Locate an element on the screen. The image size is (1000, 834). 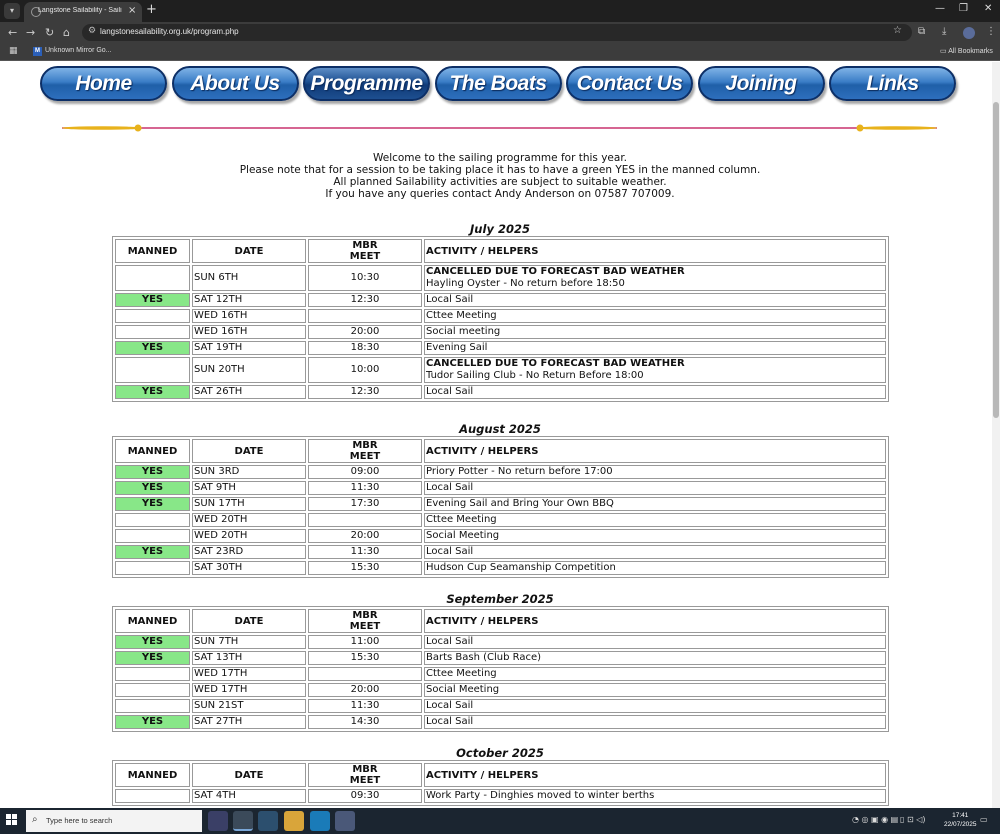
activity-cell: Hudson Cup Seamanship Competition is located at coordinates (655, 568).